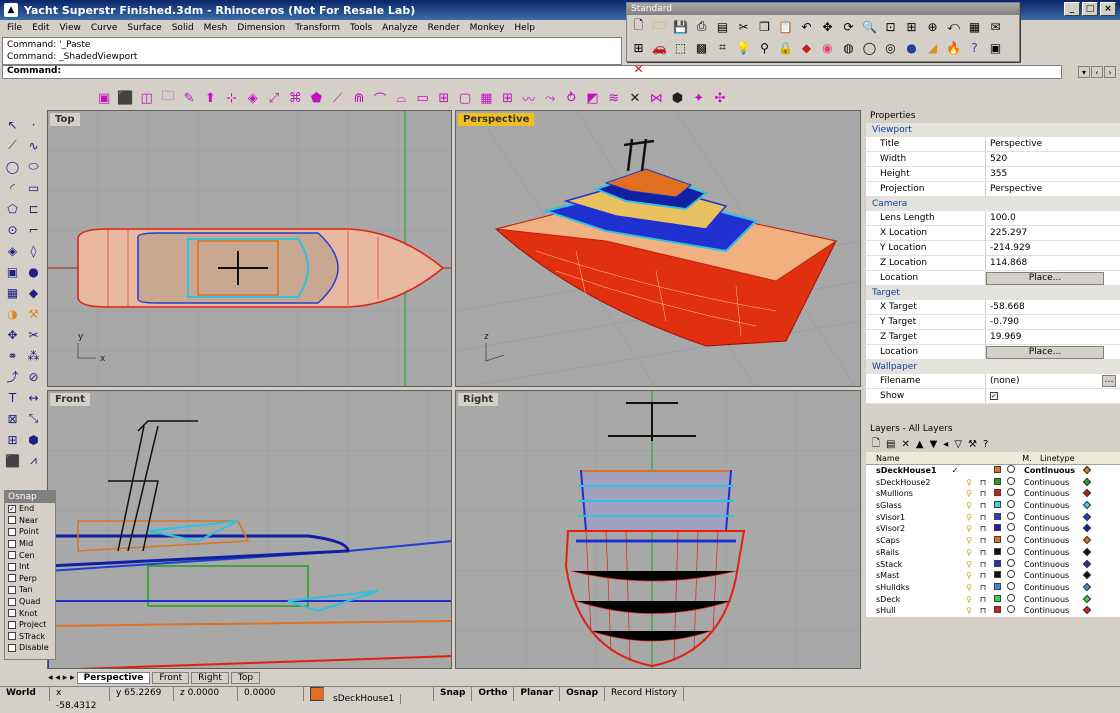 The height and width of the screenshot is (713, 1120). I want to click on print-icon: ⎙, so click(701, 26).